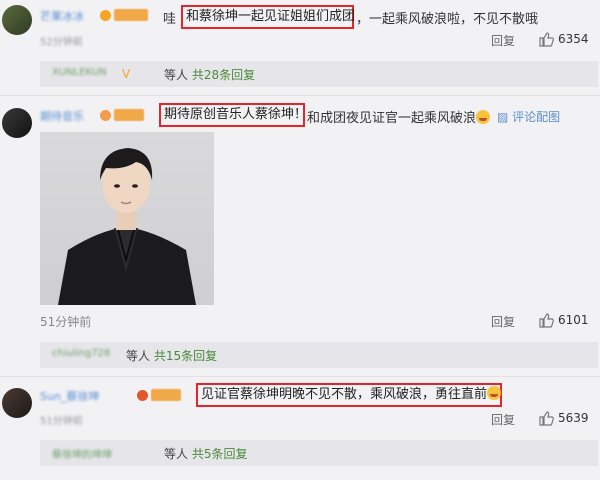  Describe the element at coordinates (170, 19) in the screenshot. I see `comment-prefix: 哇` at that location.